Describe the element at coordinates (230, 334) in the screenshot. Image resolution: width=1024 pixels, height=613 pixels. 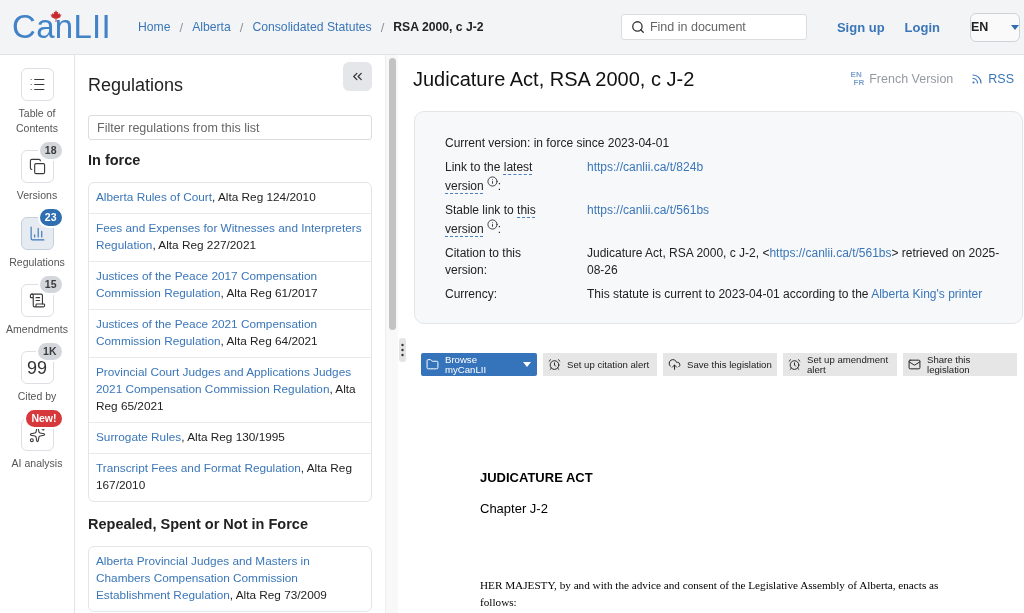
I see `regulation-list-item: Justices of the Peace 2021 Compensation Commission Regulation, Alta Reg 64/2021` at that location.